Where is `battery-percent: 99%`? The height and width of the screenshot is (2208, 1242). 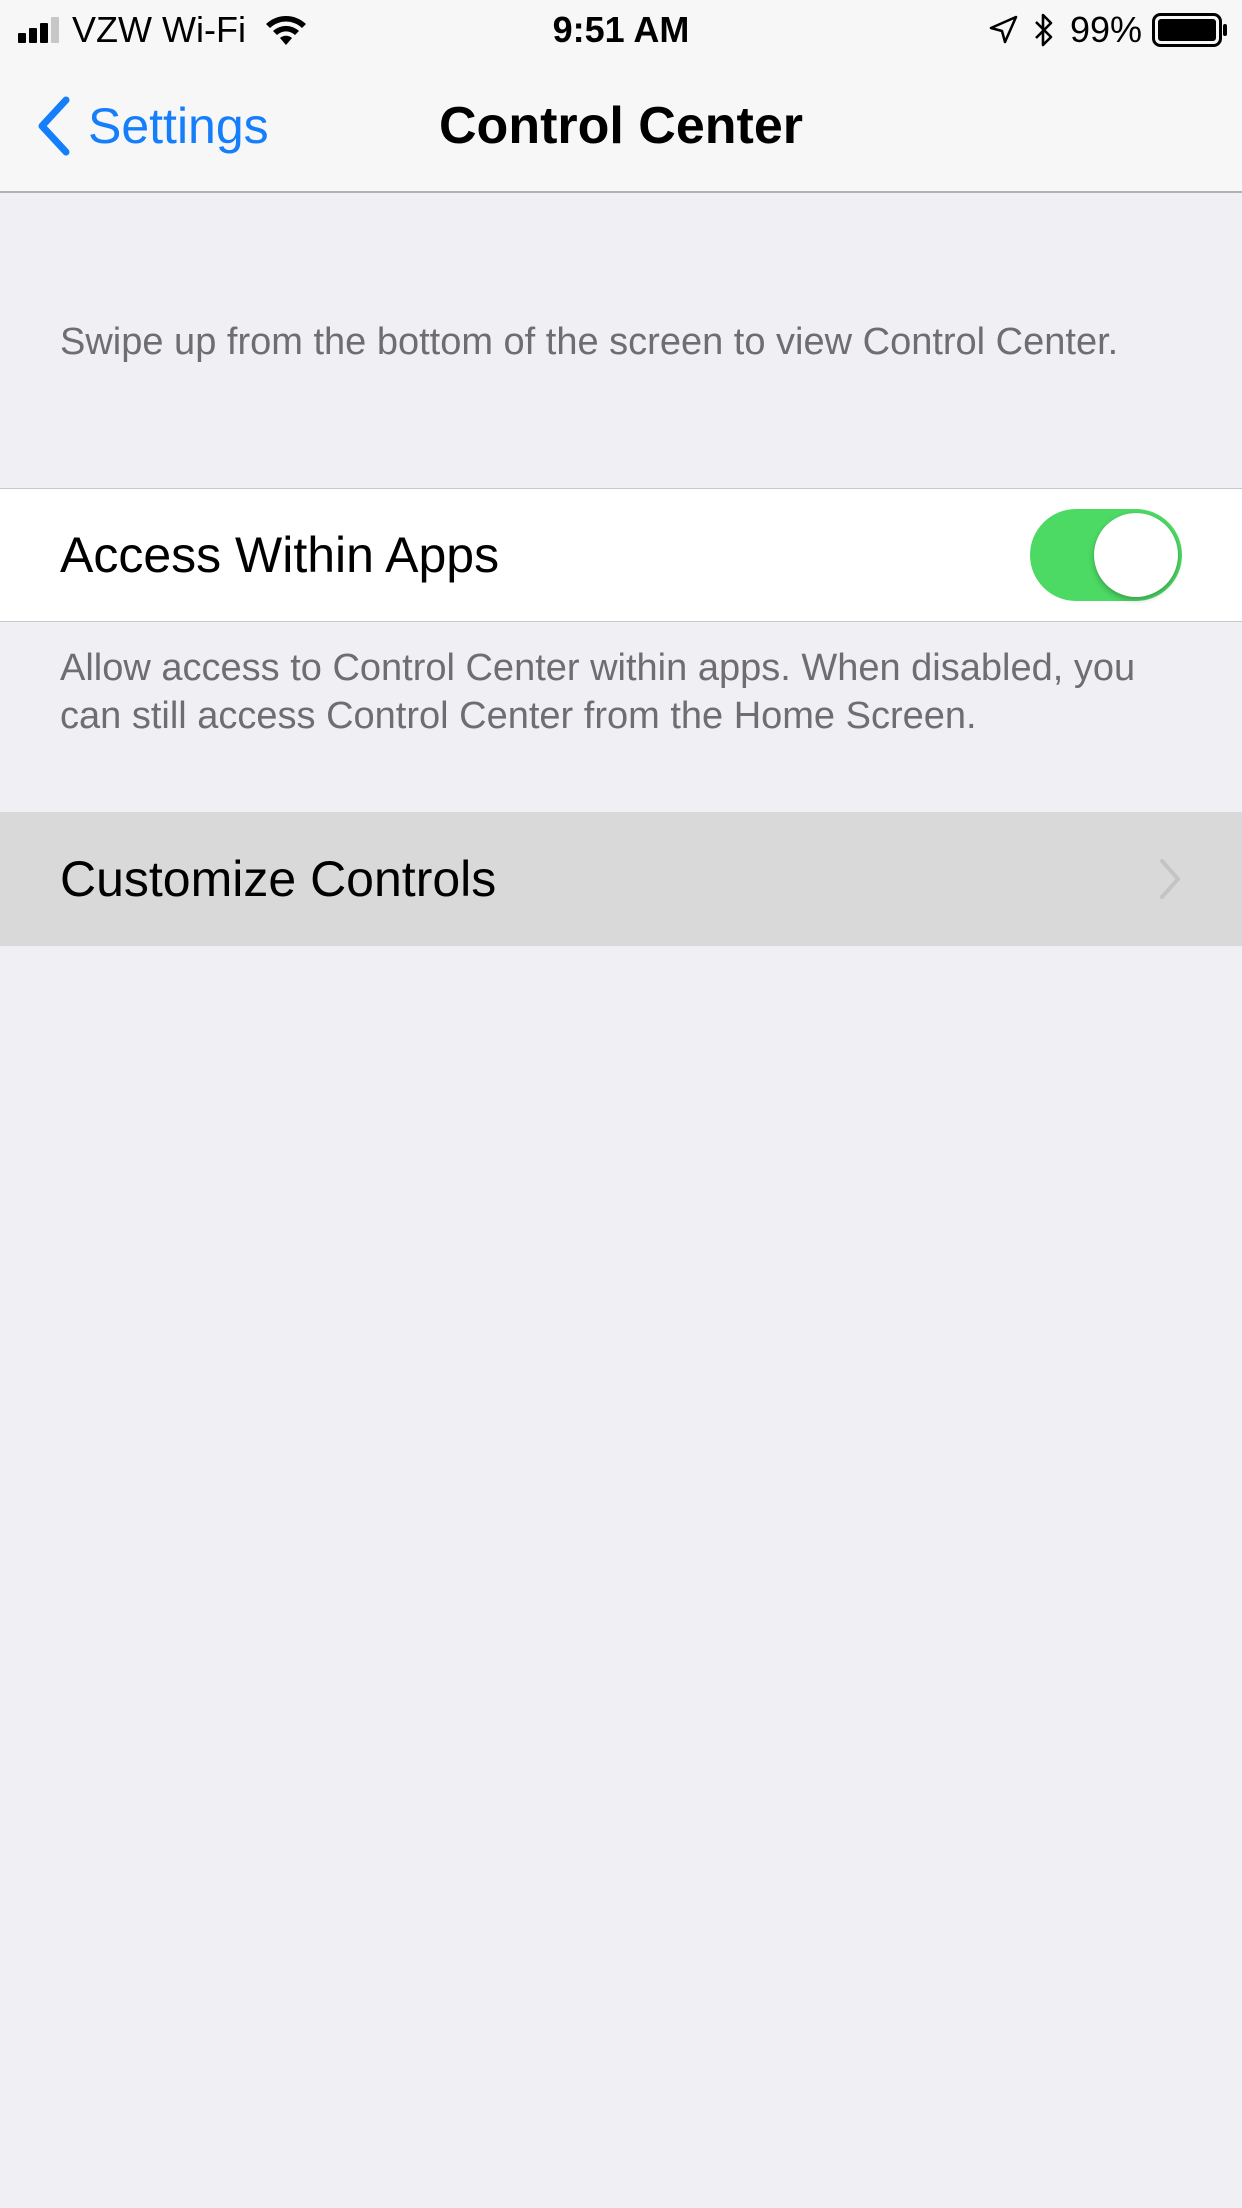
battery-percent: 99% is located at coordinates (1105, 29).